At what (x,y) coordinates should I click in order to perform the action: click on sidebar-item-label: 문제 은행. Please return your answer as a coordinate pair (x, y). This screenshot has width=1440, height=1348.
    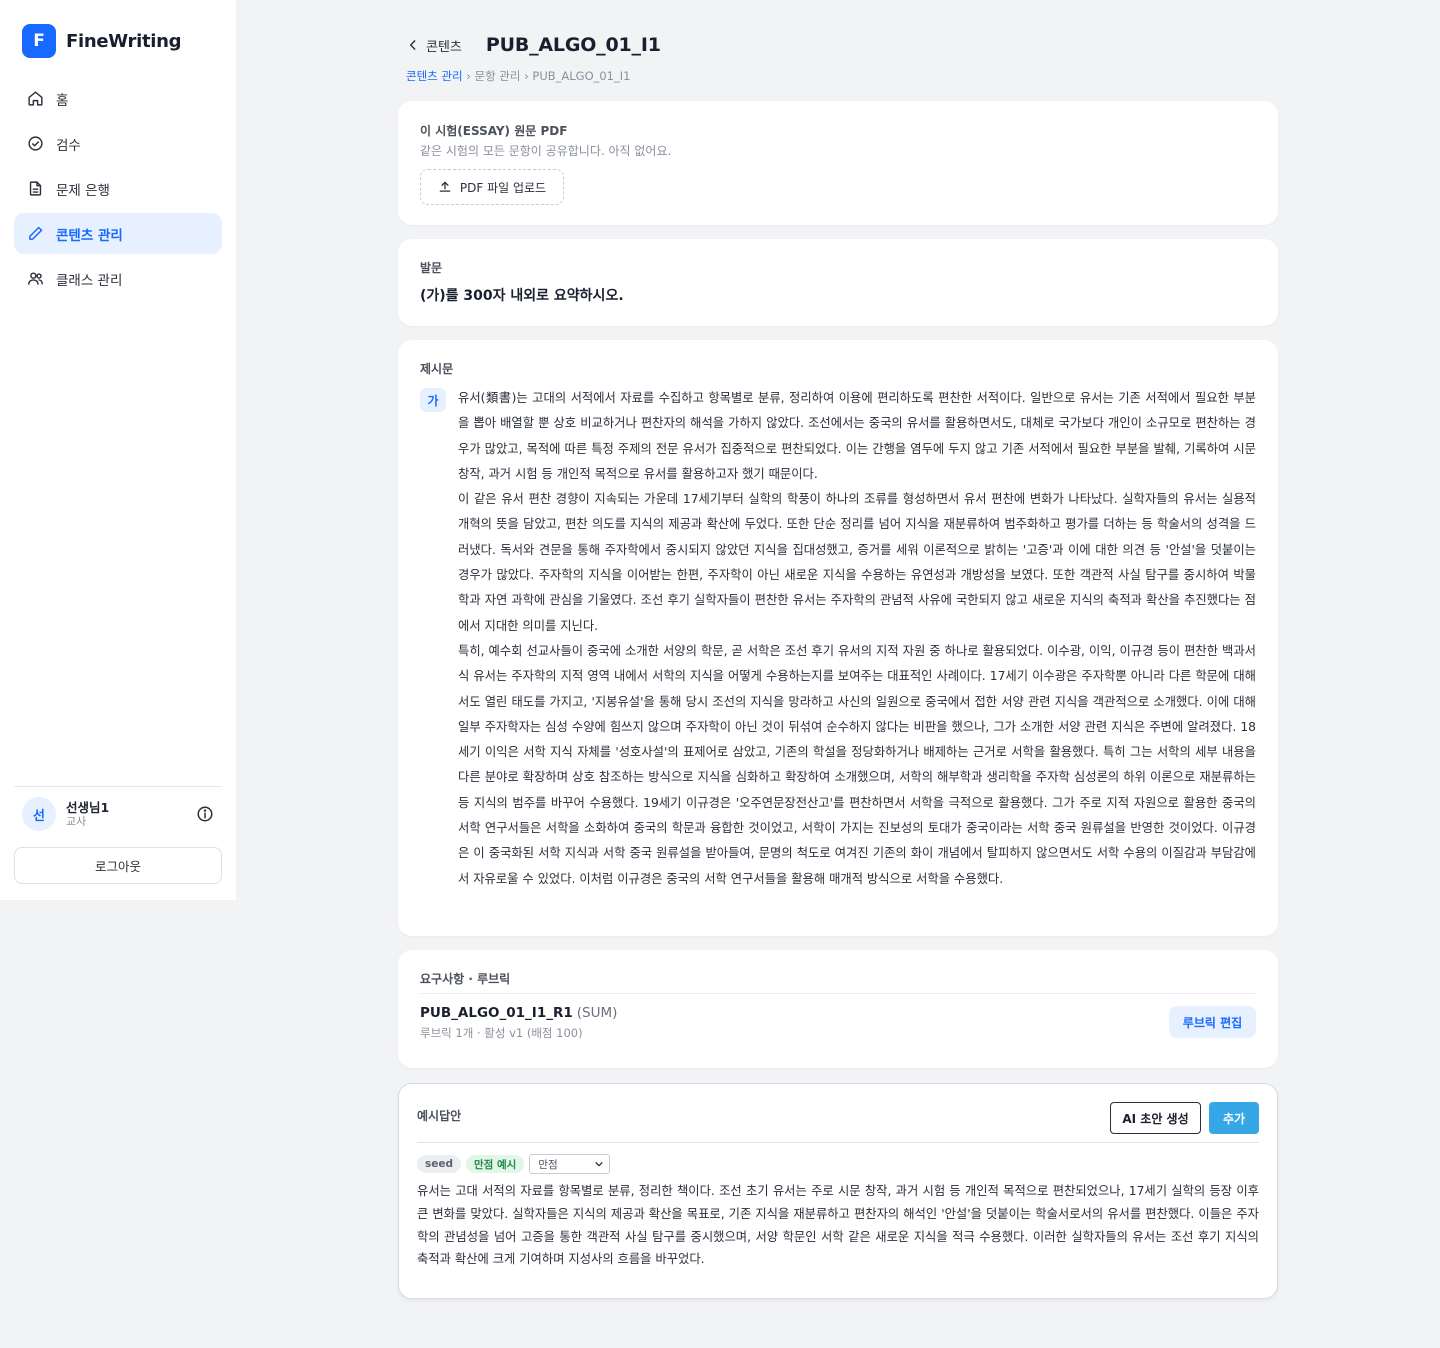
    Looking at the image, I should click on (83, 190).